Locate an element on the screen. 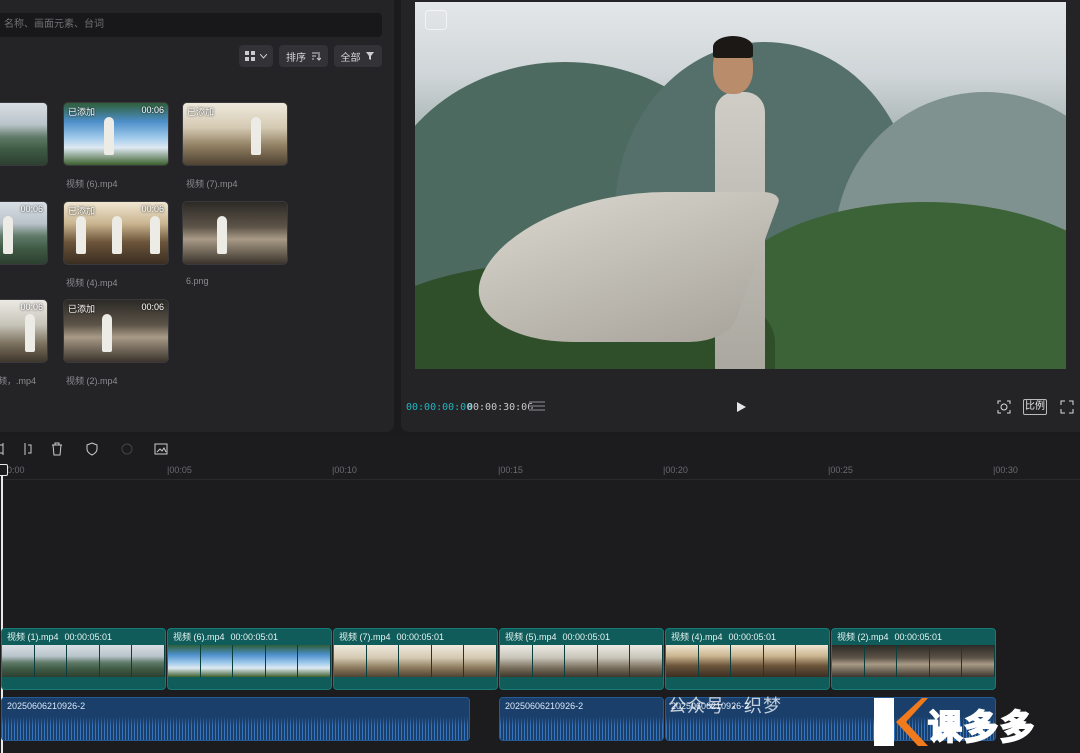 Image resolution: width=1080 pixels, height=753 pixels. watermark-logo: 课多多 is located at coordinates (975, 722).